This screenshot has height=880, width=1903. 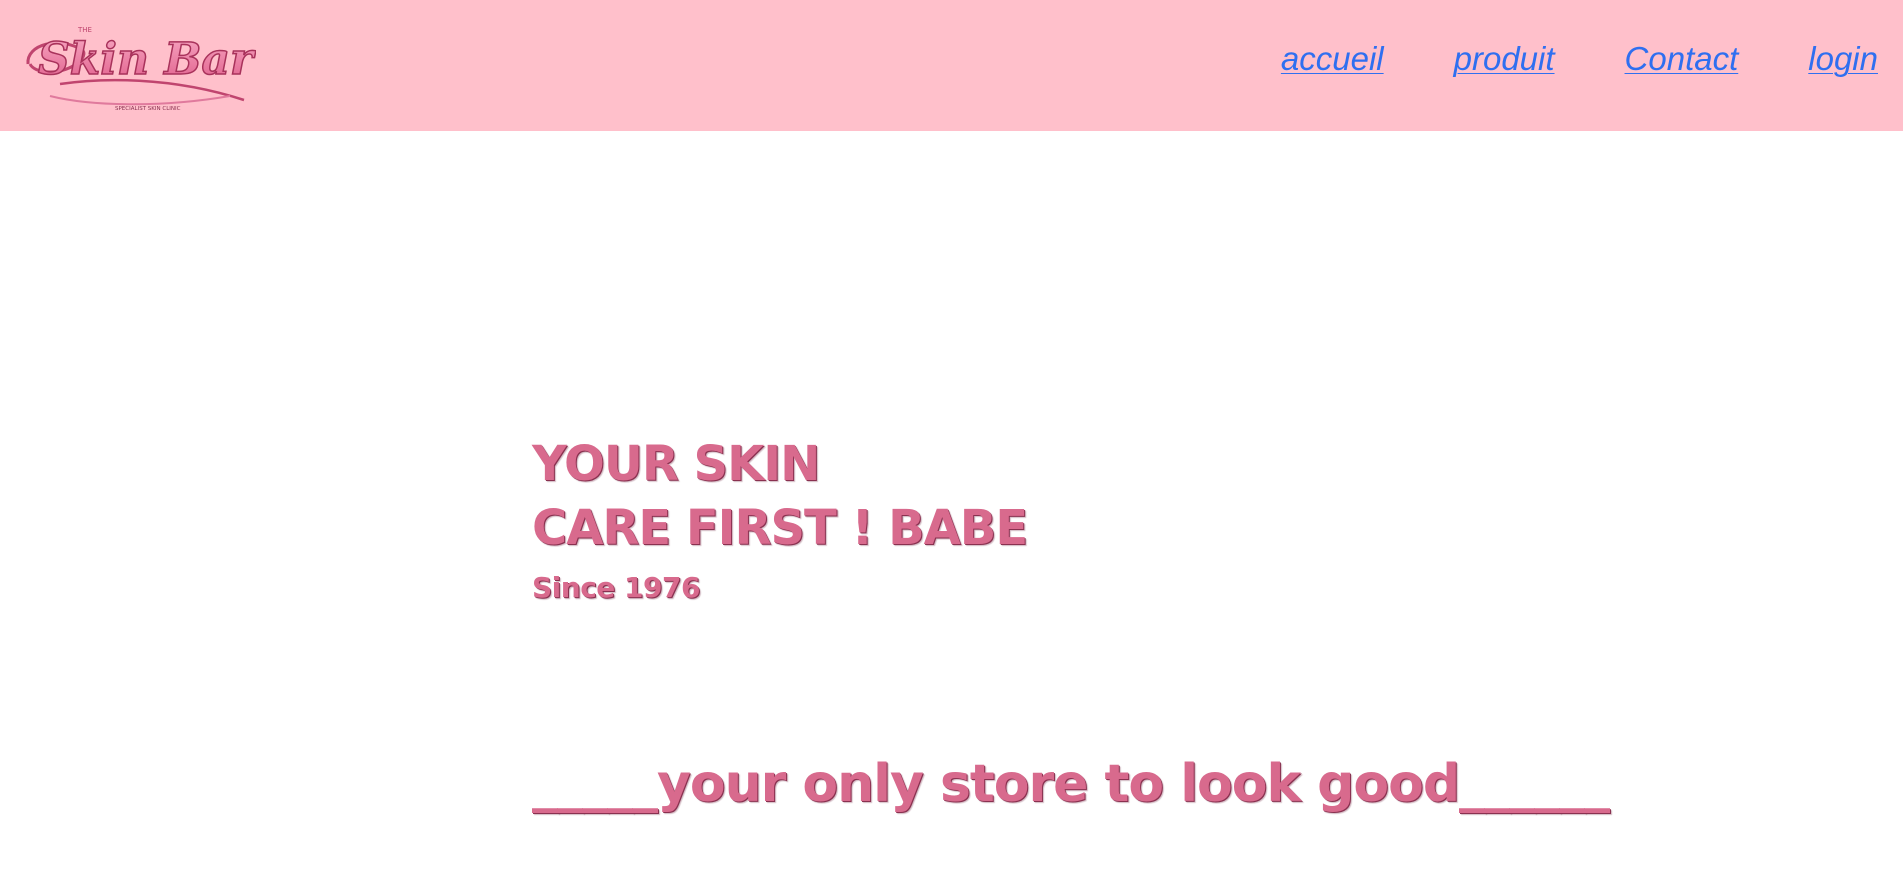 I want to click on skin-bar-logo-icon: THE Skin Bar SPECIALIST SKIN CLINIC, so click(x=141, y=69).